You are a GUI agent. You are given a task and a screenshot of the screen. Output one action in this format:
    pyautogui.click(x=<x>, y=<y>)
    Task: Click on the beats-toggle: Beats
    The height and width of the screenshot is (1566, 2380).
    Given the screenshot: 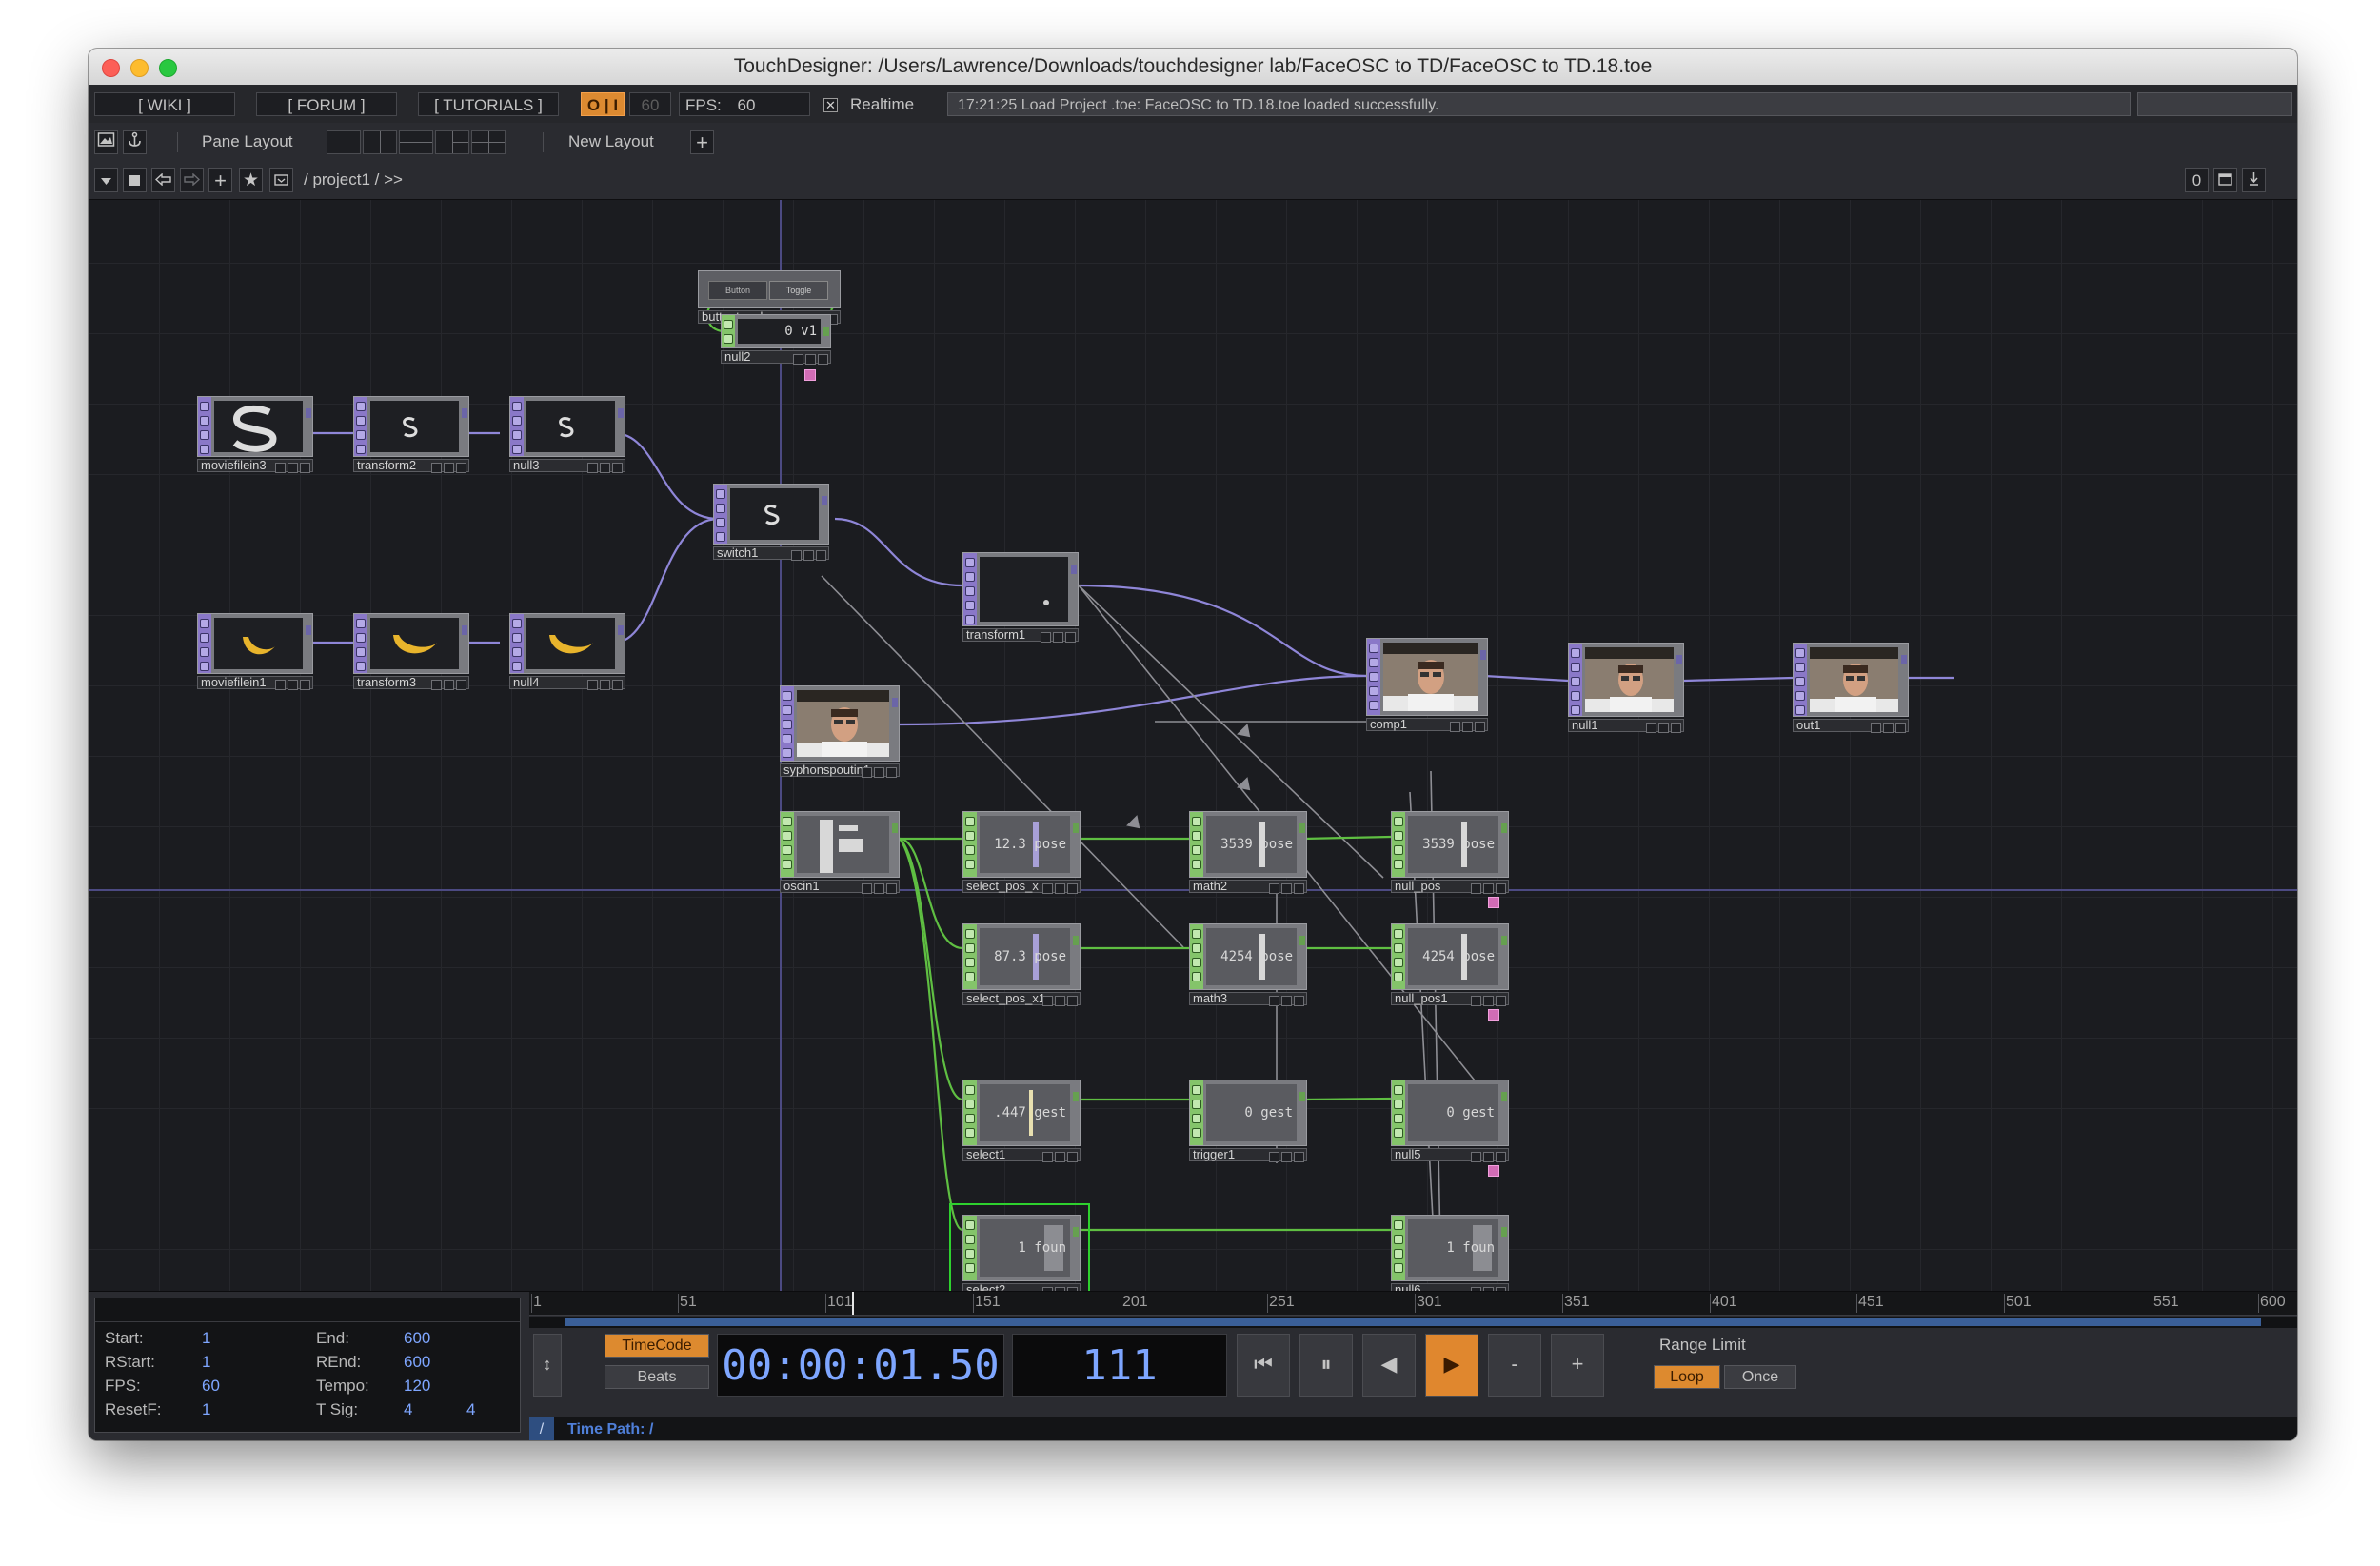 What is the action you would take?
    pyautogui.click(x=657, y=1377)
    